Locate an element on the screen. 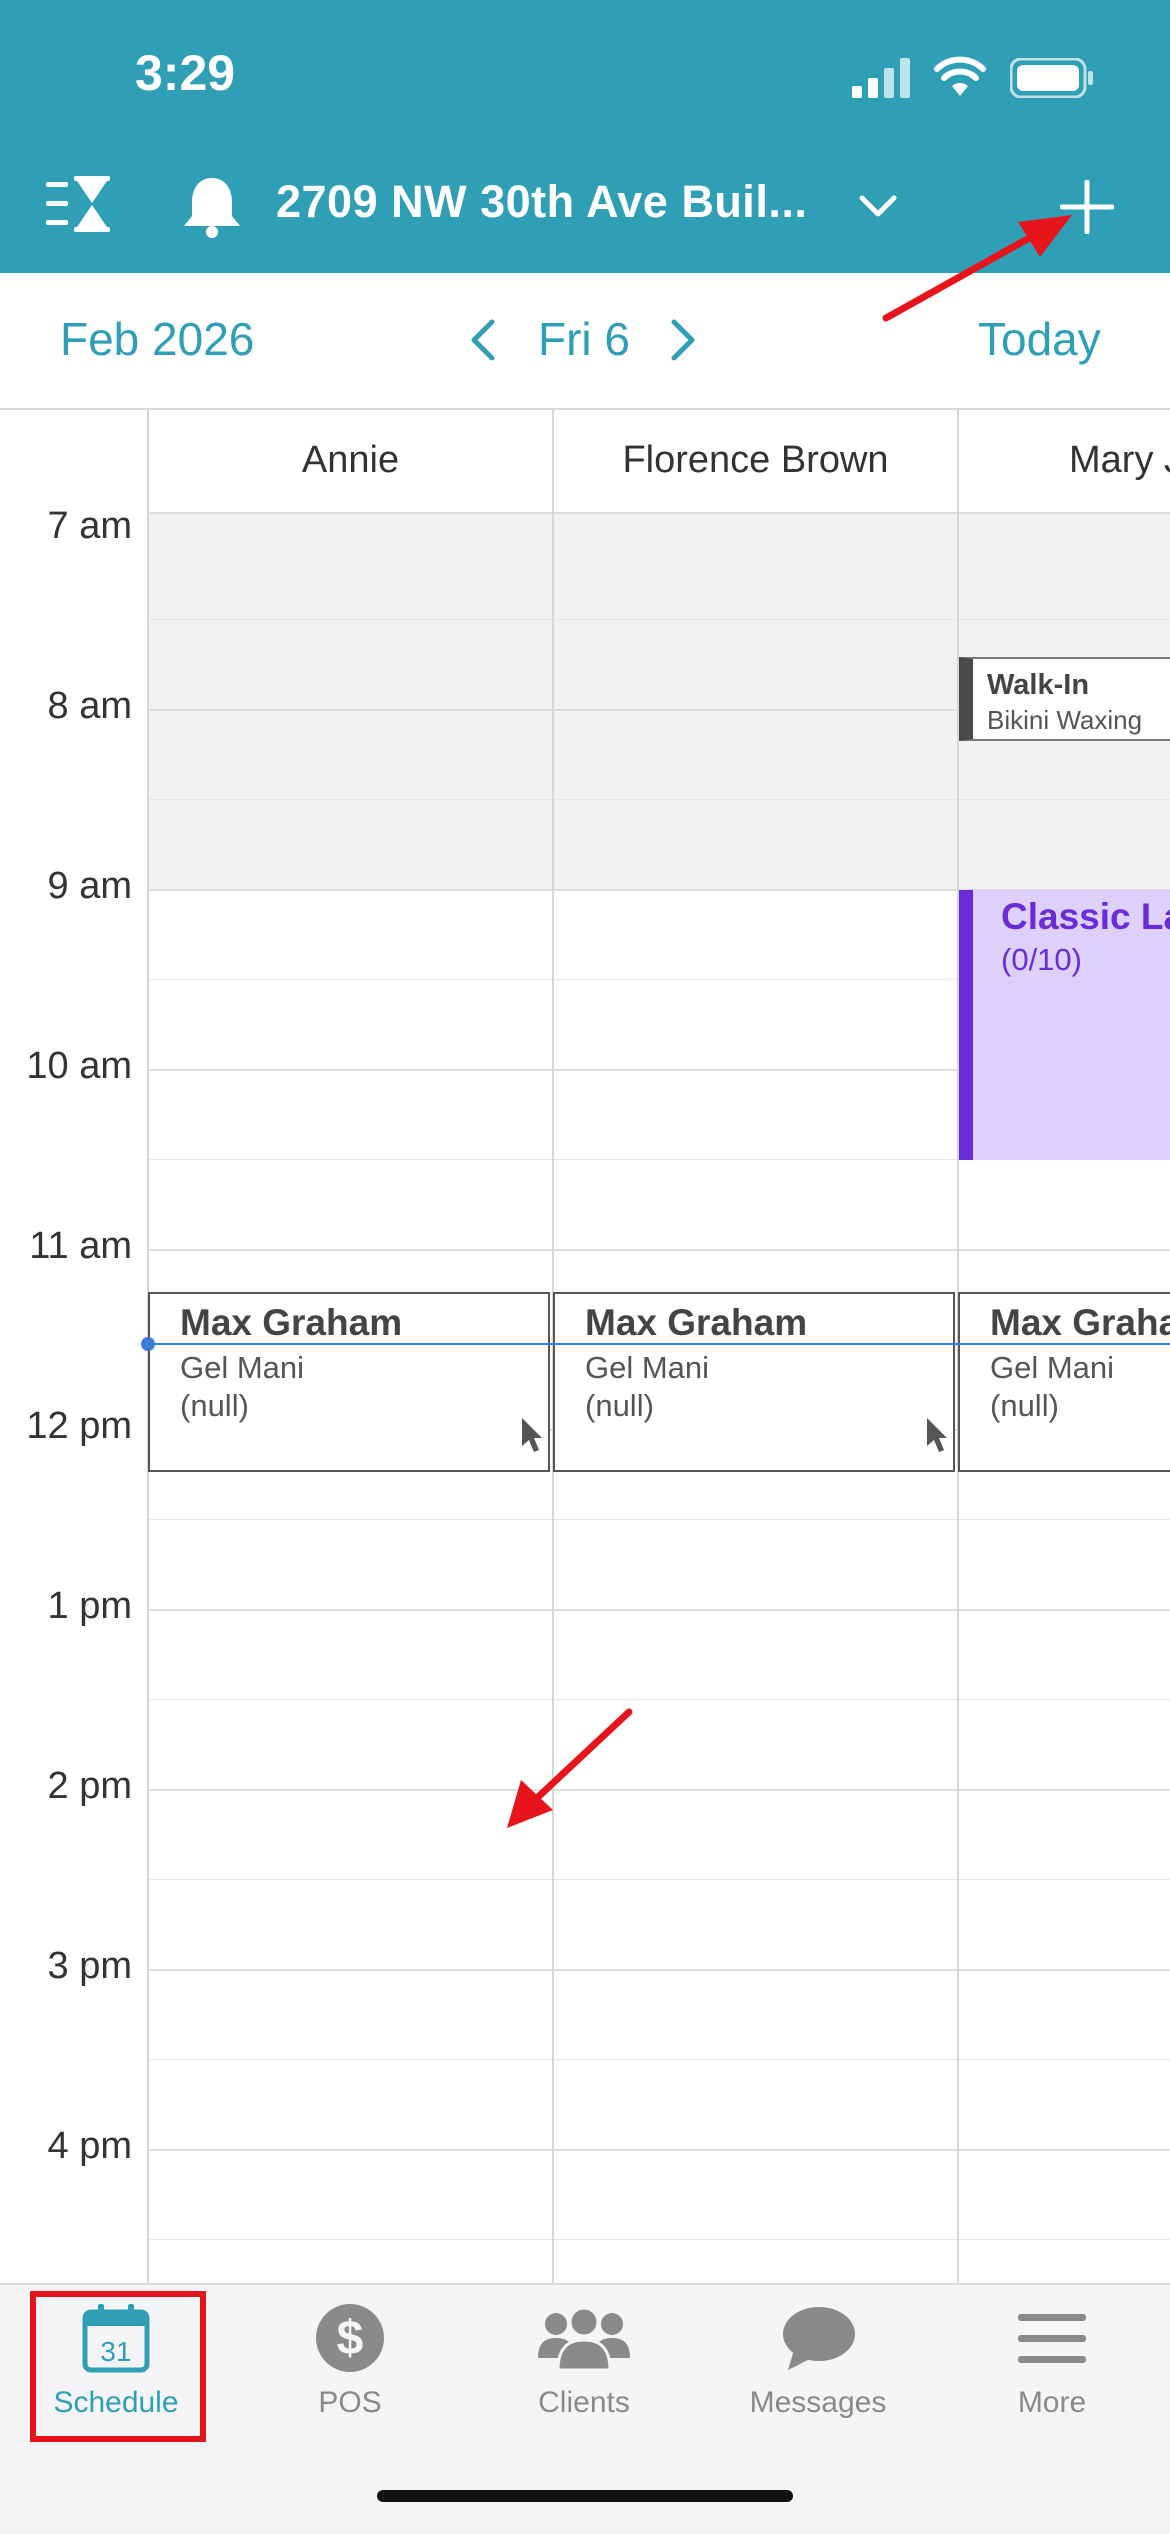  tab-messages: Messages is located at coordinates (818, 2363).